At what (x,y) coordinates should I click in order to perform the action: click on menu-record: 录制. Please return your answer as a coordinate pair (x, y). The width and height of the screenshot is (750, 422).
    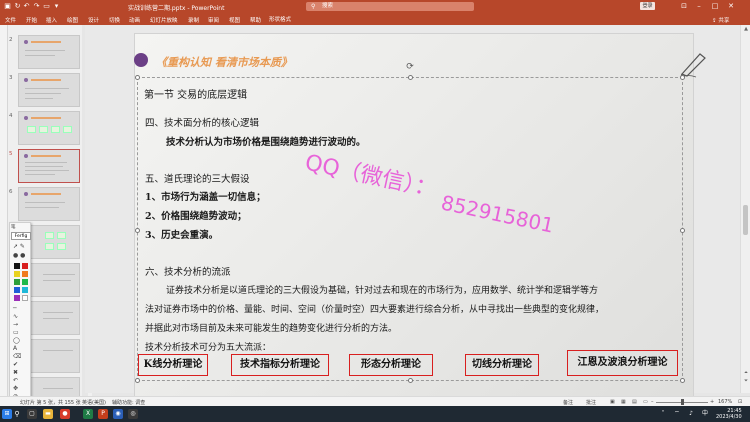
    Looking at the image, I should click on (193, 20).